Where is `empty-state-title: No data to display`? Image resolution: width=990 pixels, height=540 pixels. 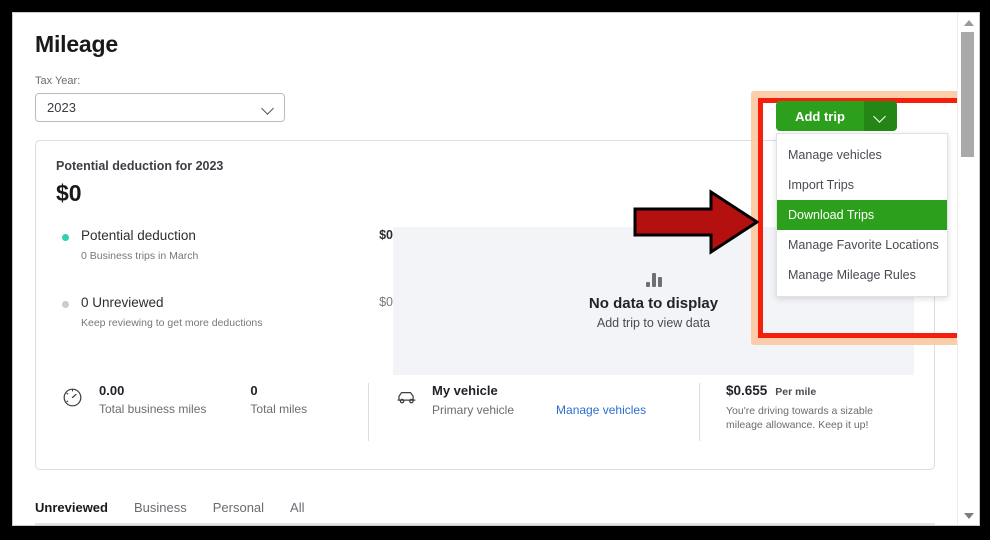 empty-state-title: No data to display is located at coordinates (653, 303).